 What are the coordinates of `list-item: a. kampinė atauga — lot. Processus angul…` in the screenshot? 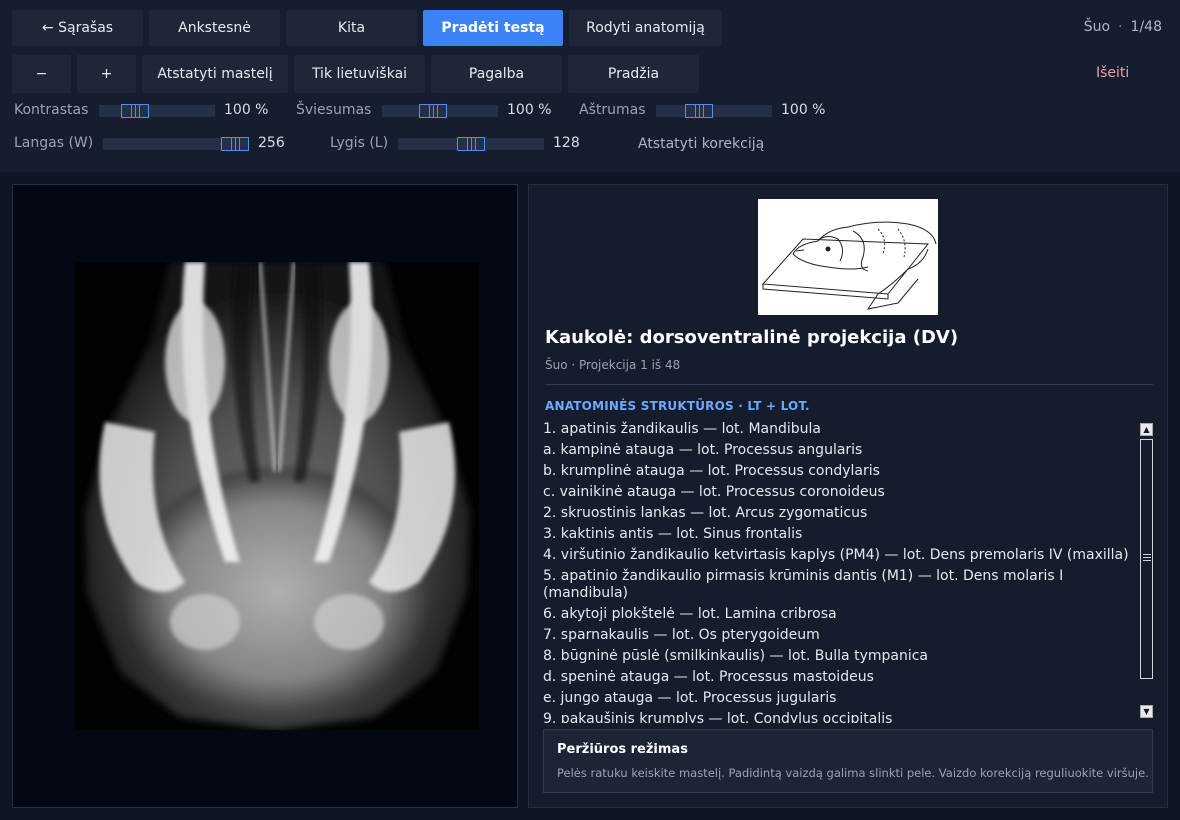 It's located at (703, 450).